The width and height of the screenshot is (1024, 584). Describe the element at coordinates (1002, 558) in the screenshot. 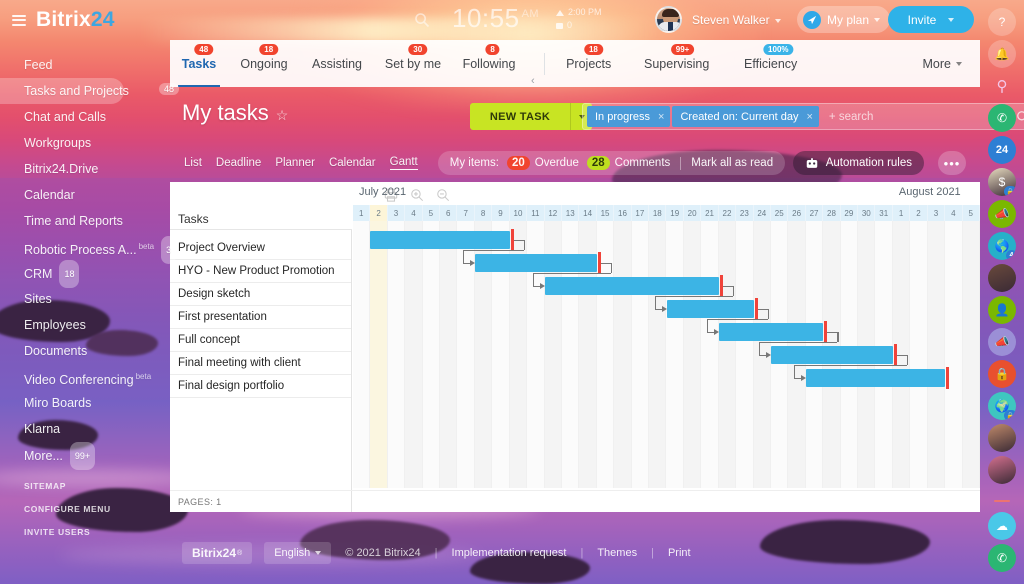

I see `call-icon: ✆` at that location.